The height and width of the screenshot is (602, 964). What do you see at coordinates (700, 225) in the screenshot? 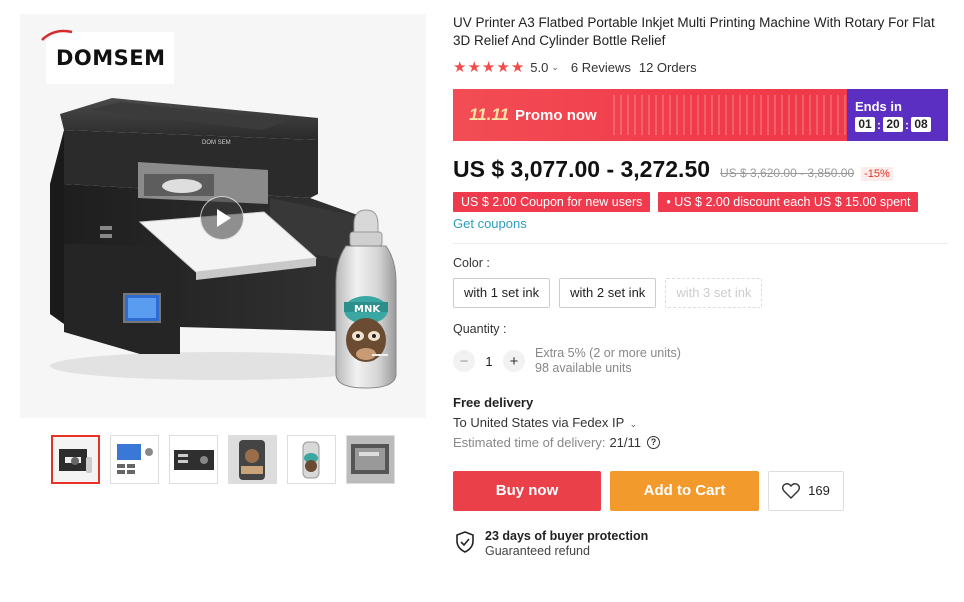
I see `get-coupons-link: Get coupons` at bounding box center [700, 225].